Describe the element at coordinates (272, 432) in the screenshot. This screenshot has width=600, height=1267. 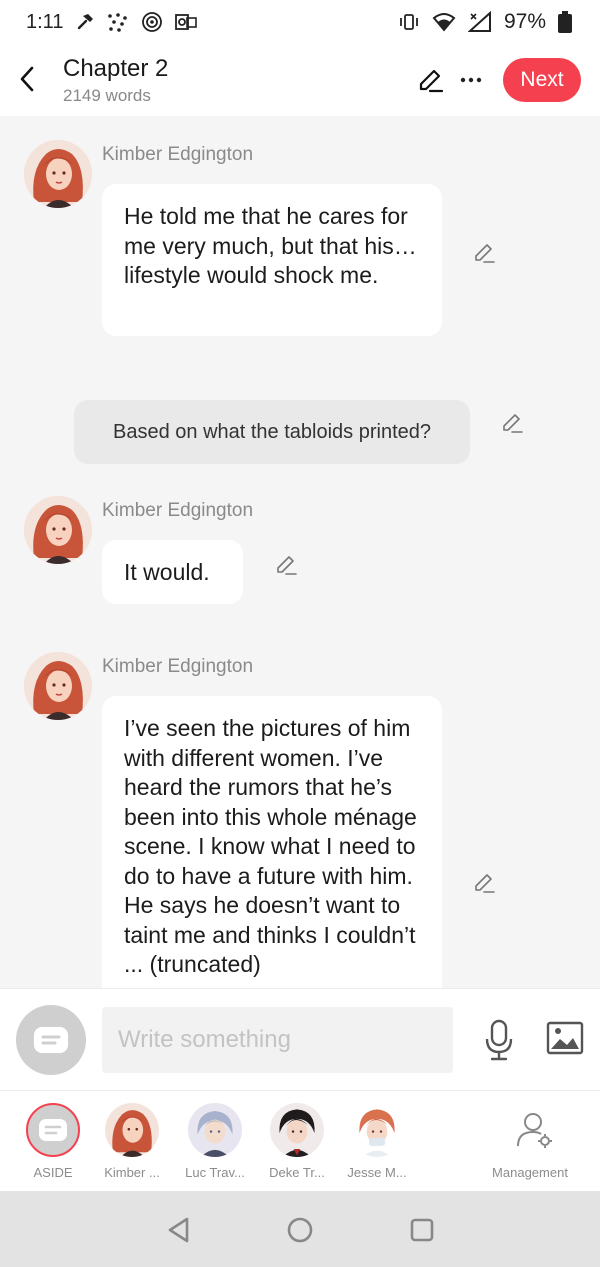
I see `aside-bubble: Based on what the tabloids printed?` at that location.